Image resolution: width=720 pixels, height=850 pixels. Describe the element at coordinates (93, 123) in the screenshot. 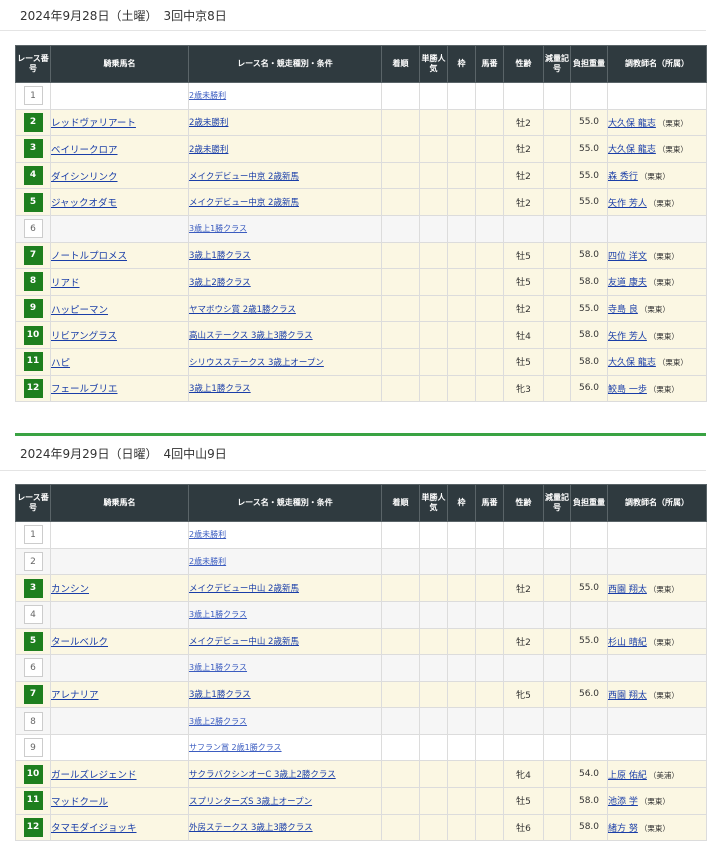

I see `horse-link: レッドヴァリアート` at that location.